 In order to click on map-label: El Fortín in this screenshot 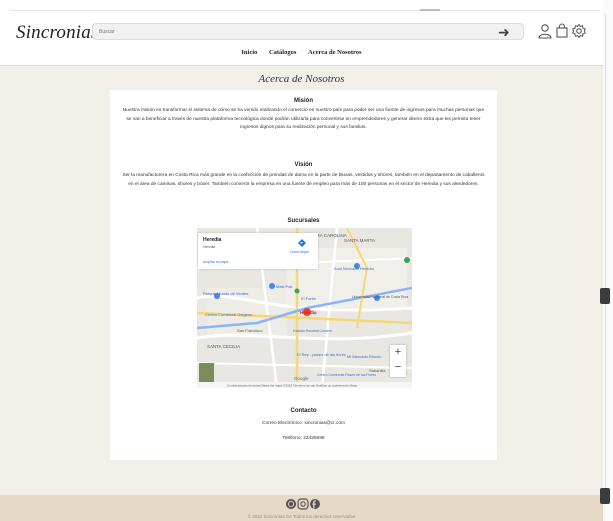, I will do `click(308, 298)`.